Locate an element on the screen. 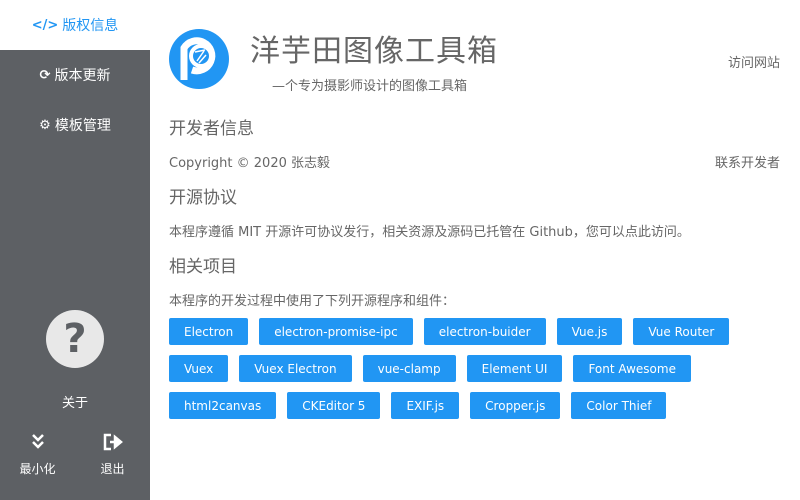  project-tag: Vuex Electron is located at coordinates (295, 368).